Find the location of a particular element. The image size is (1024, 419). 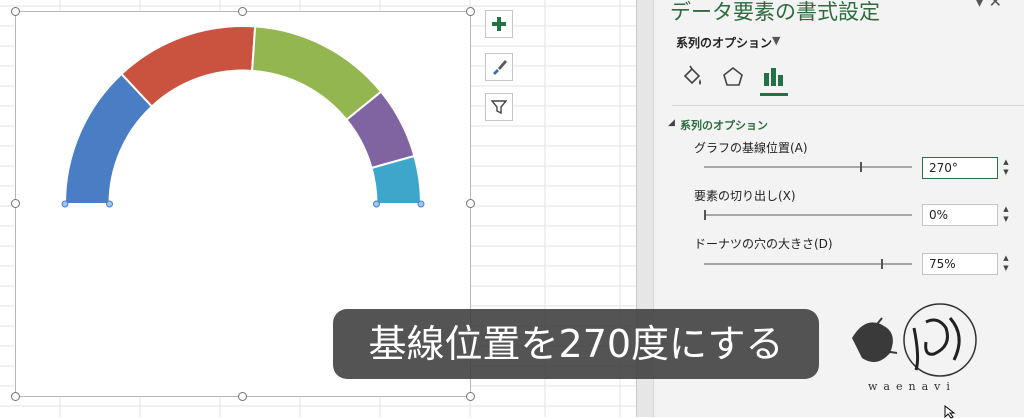

explosion-slider-thumb is located at coordinates (705, 215).